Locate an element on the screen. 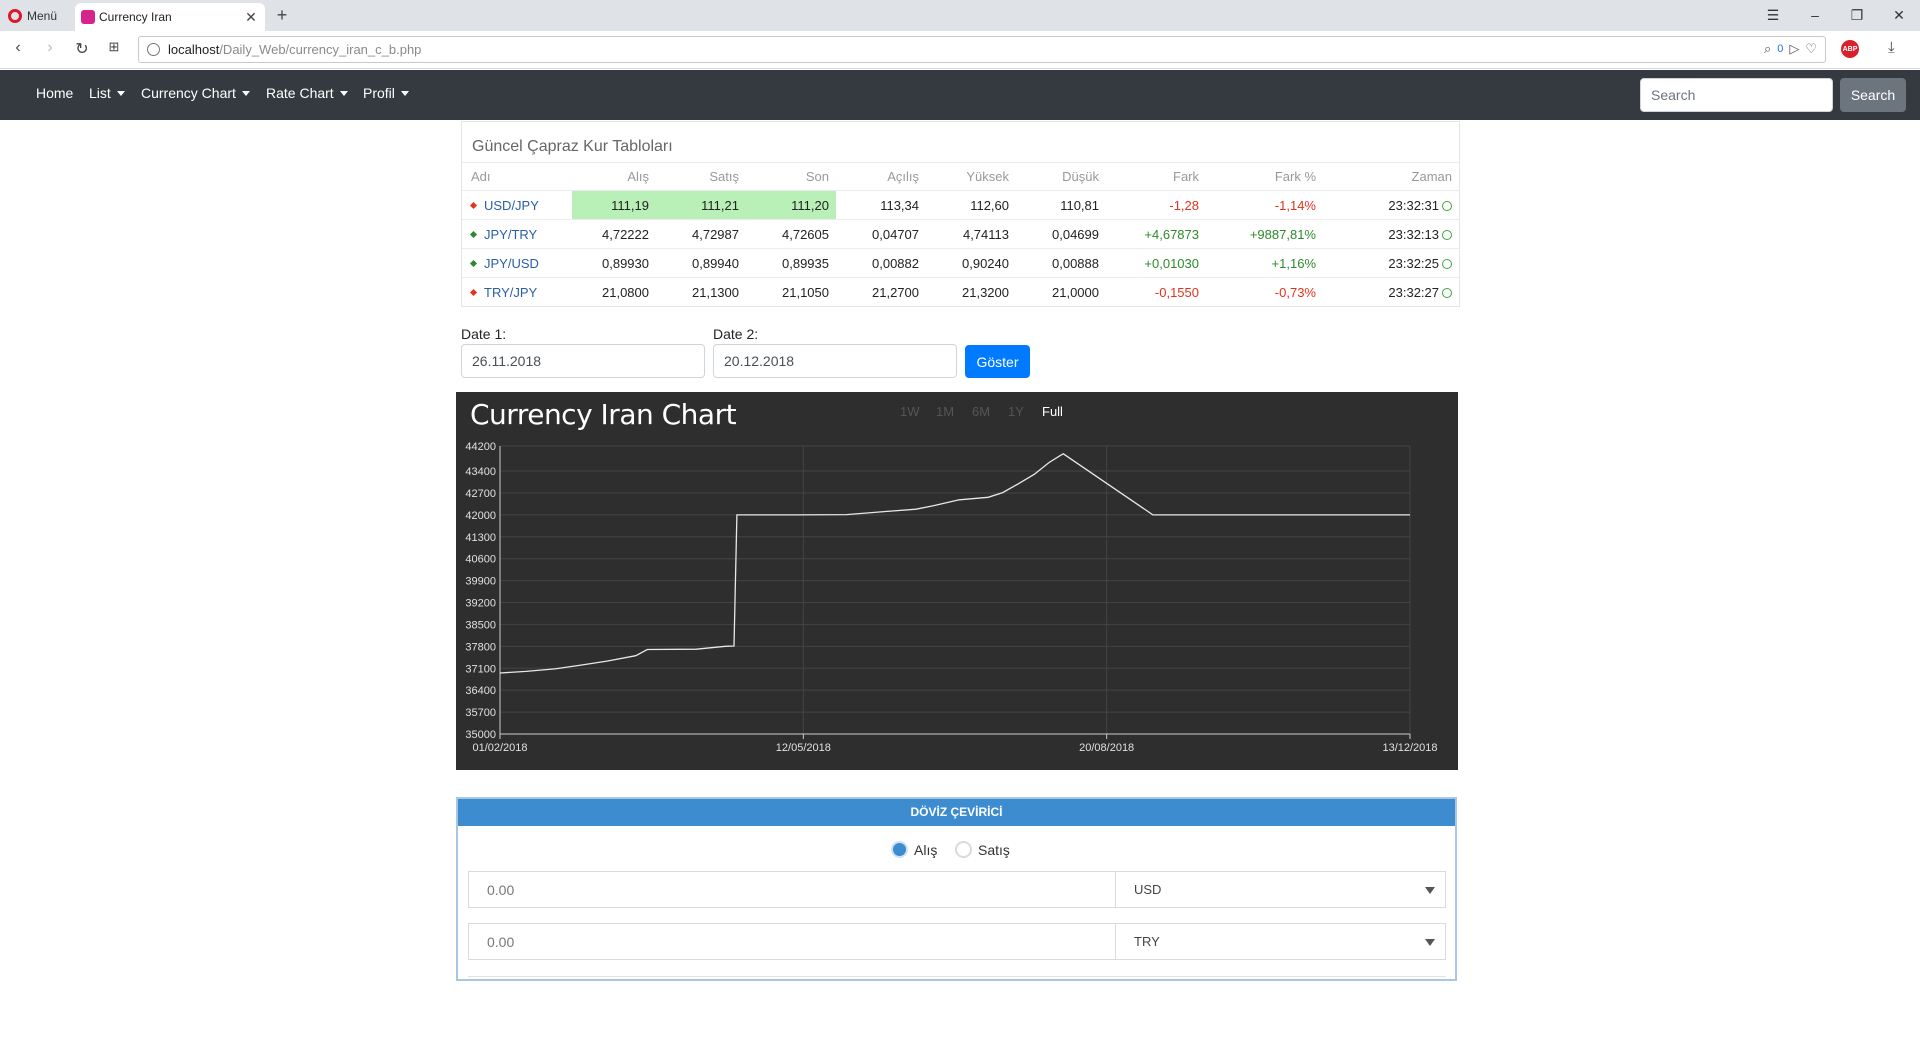 This screenshot has height=1040, width=1920. nav-rate-chart-label: Rate Chart is located at coordinates (300, 93).